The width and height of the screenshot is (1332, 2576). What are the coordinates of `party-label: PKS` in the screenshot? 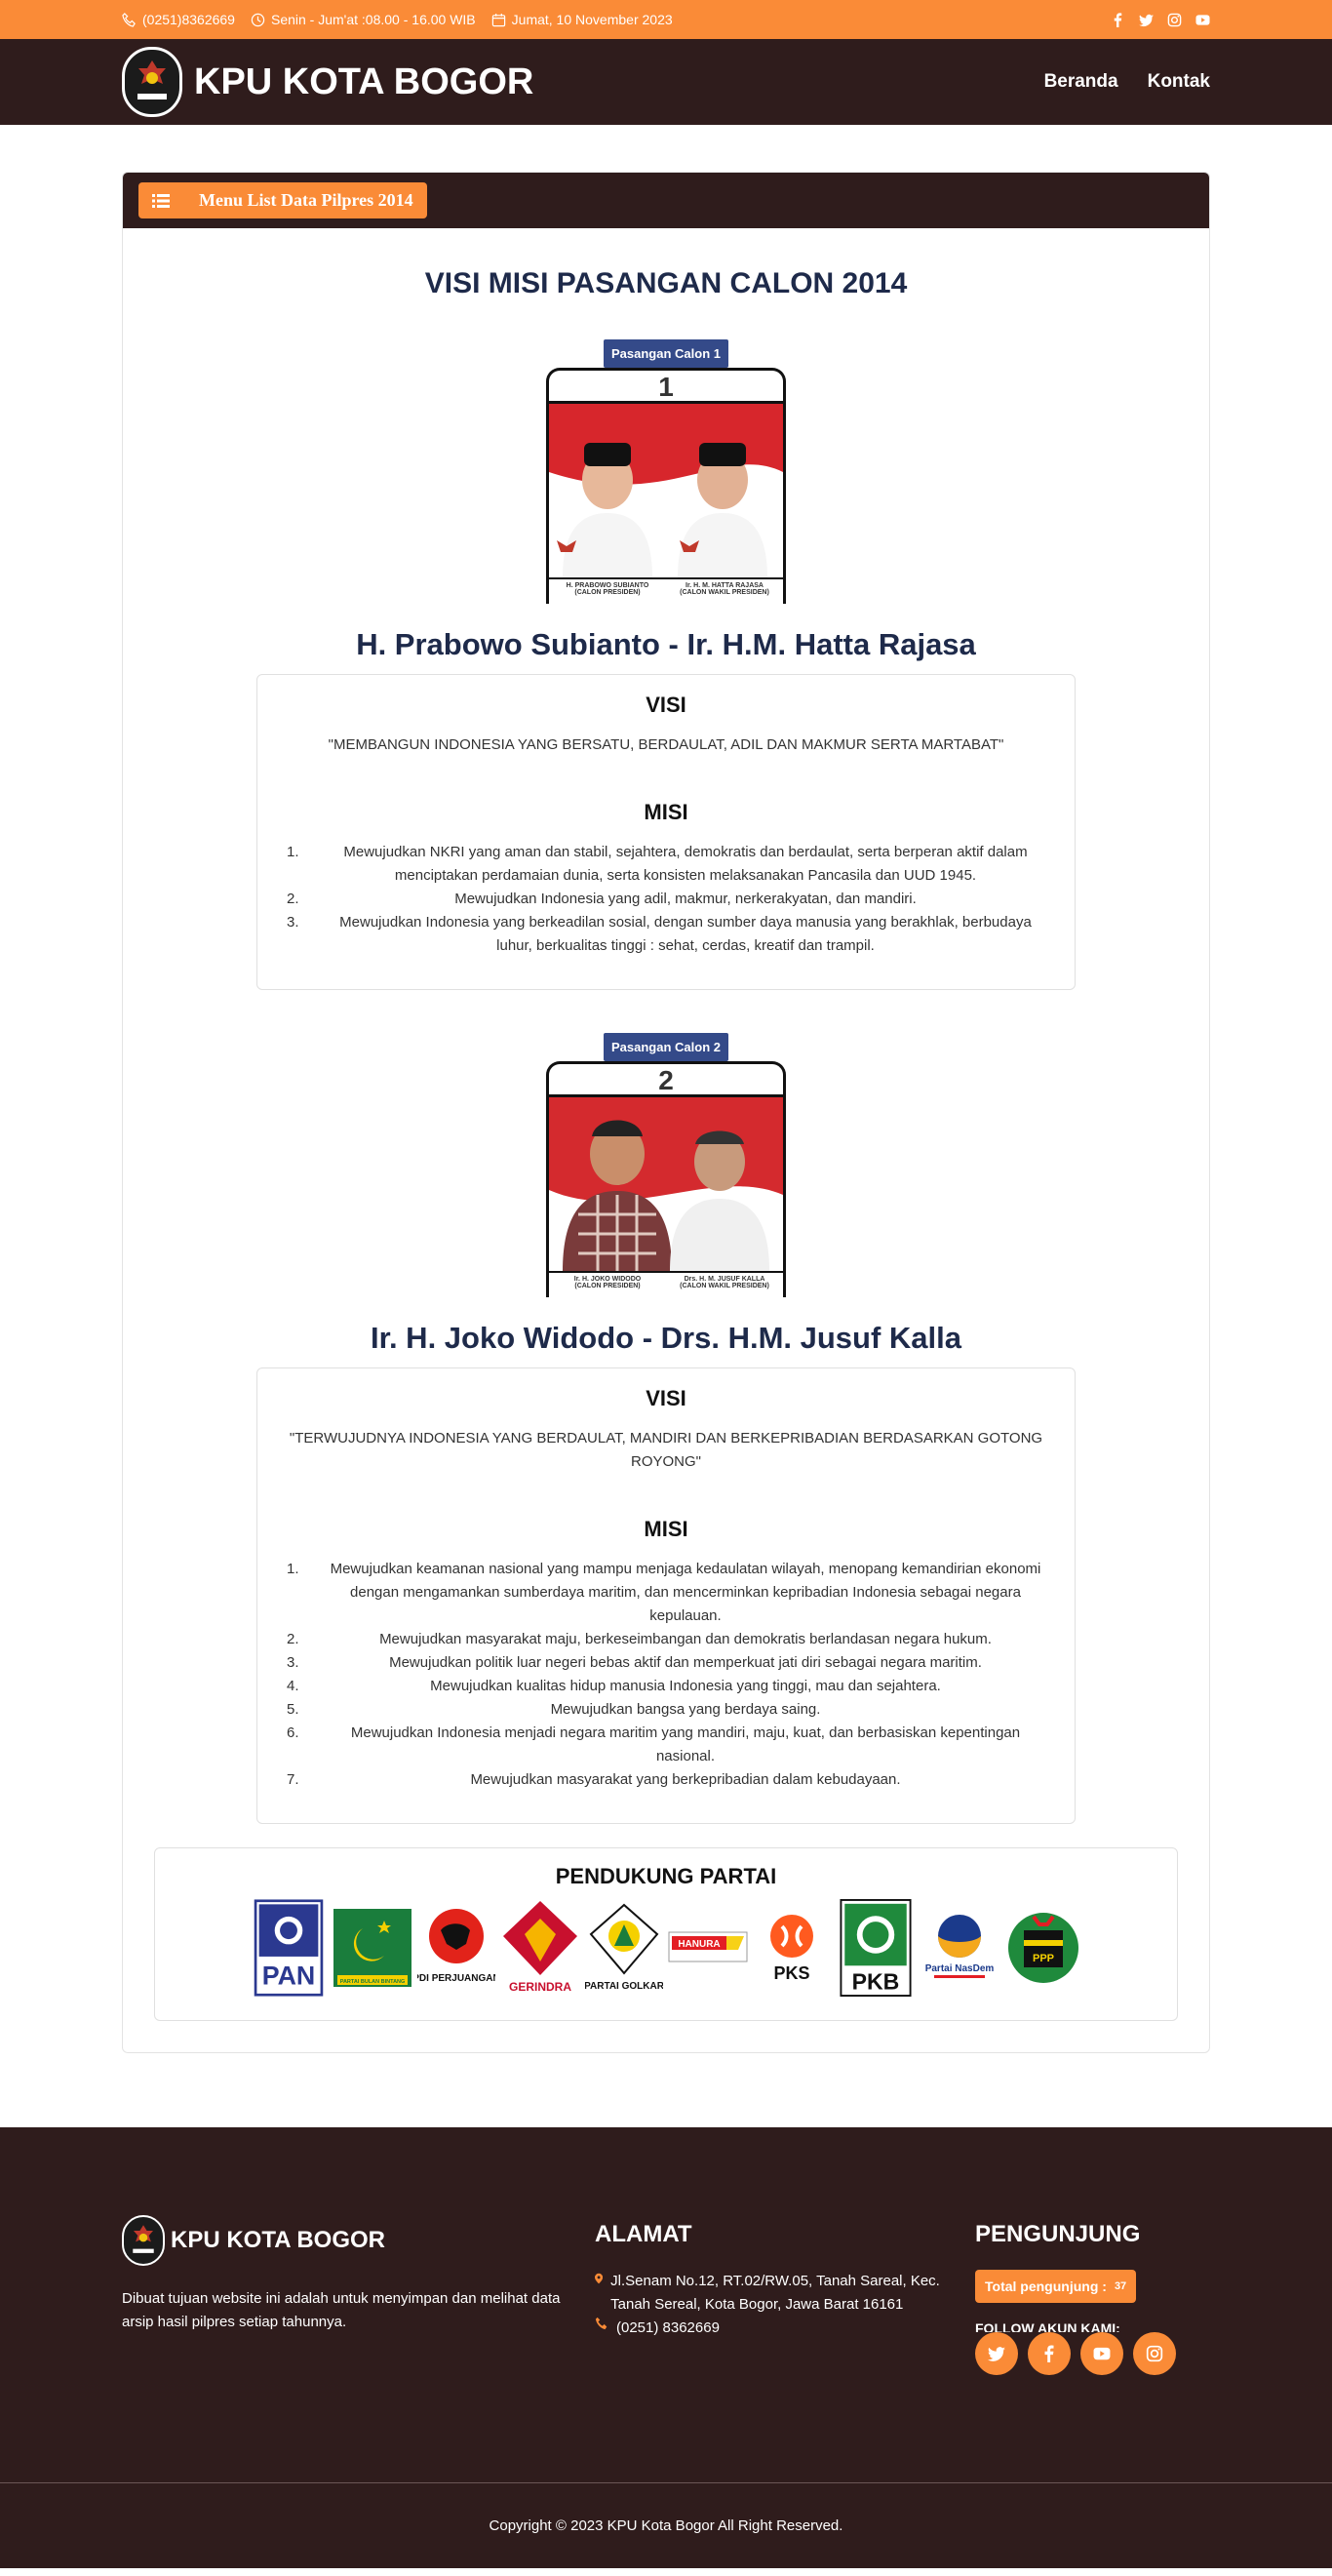 It's located at (791, 1973).